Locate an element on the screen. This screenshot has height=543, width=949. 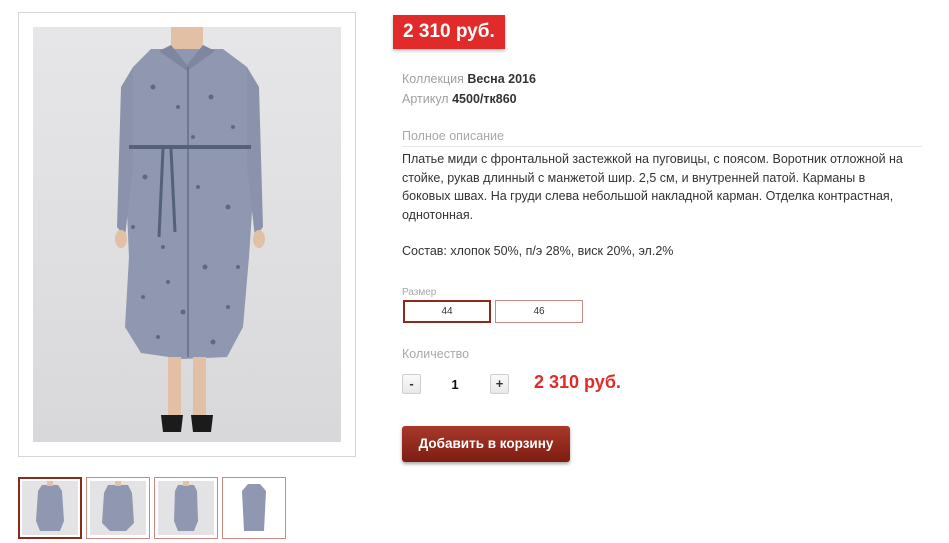
article-label: Артикул is located at coordinates (425, 99).